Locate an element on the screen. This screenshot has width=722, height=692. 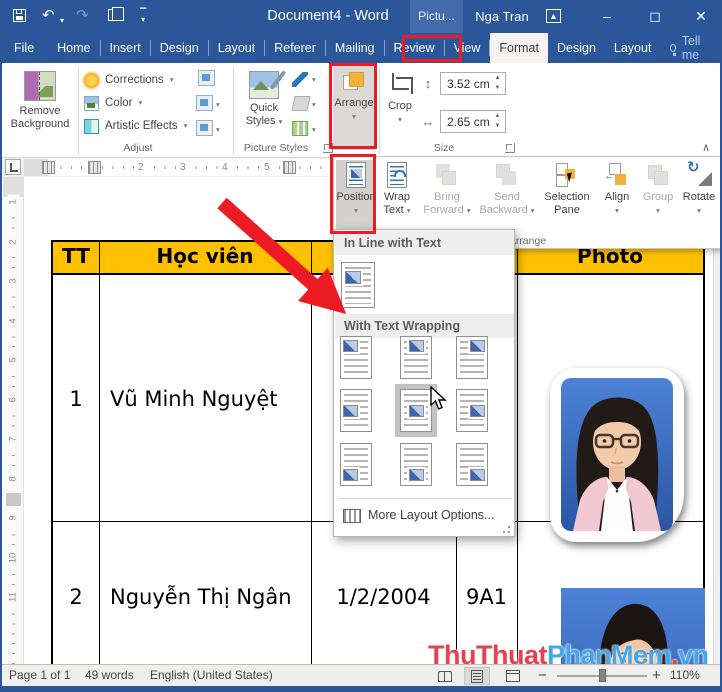
selection-pane-button: Selection Pane is located at coordinates (567, 197).